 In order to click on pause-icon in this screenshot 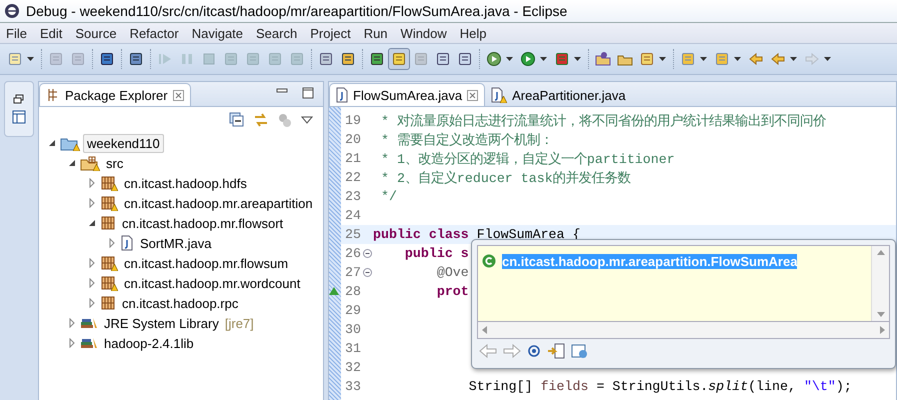, I will do `click(187, 59)`.